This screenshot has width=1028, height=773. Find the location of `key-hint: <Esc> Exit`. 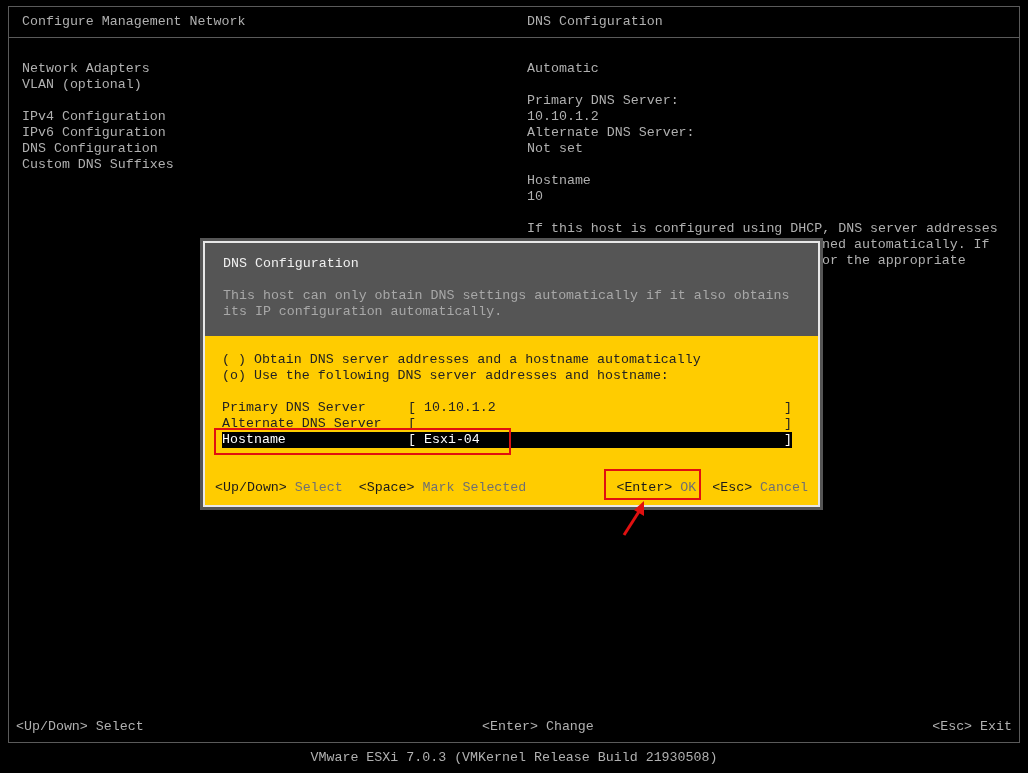

key-hint: <Esc> Exit is located at coordinates (972, 726).